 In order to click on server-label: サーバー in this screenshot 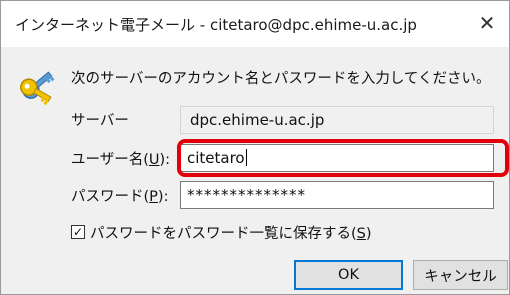, I will do `click(100, 121)`.